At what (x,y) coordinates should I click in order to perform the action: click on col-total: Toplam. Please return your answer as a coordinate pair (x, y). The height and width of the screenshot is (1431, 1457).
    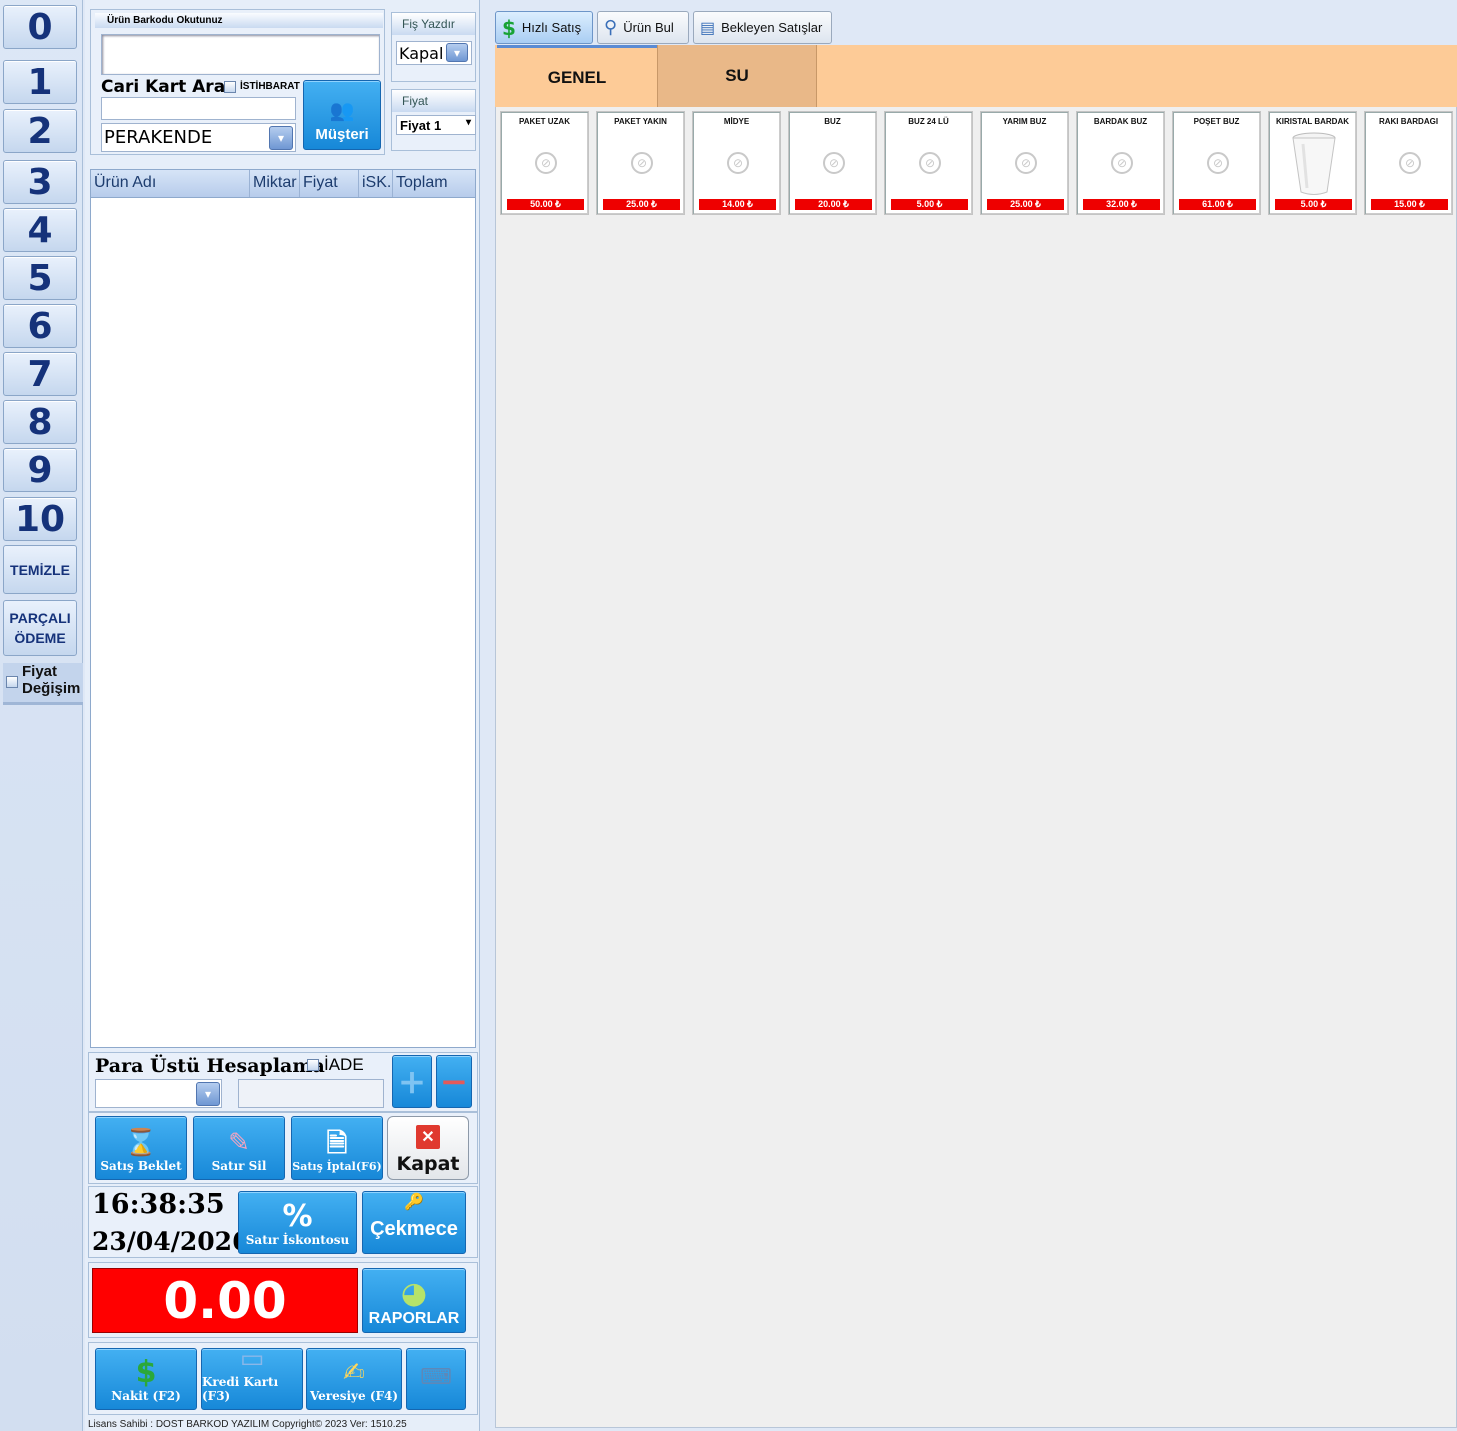
    Looking at the image, I should click on (434, 183).